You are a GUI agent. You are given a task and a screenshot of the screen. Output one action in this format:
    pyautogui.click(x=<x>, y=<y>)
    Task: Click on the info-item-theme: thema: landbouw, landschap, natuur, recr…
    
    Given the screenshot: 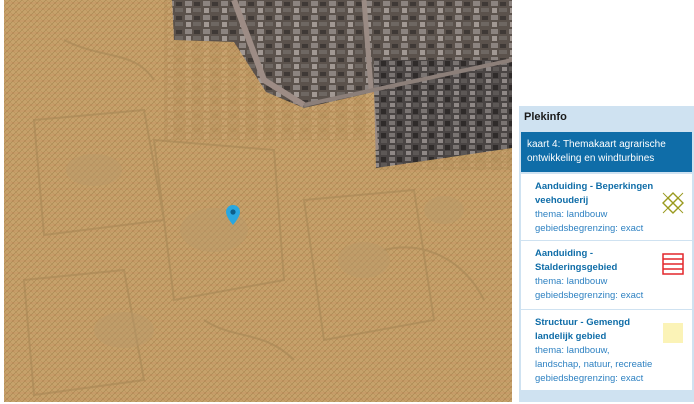 What is the action you would take?
    pyautogui.click(x=594, y=357)
    